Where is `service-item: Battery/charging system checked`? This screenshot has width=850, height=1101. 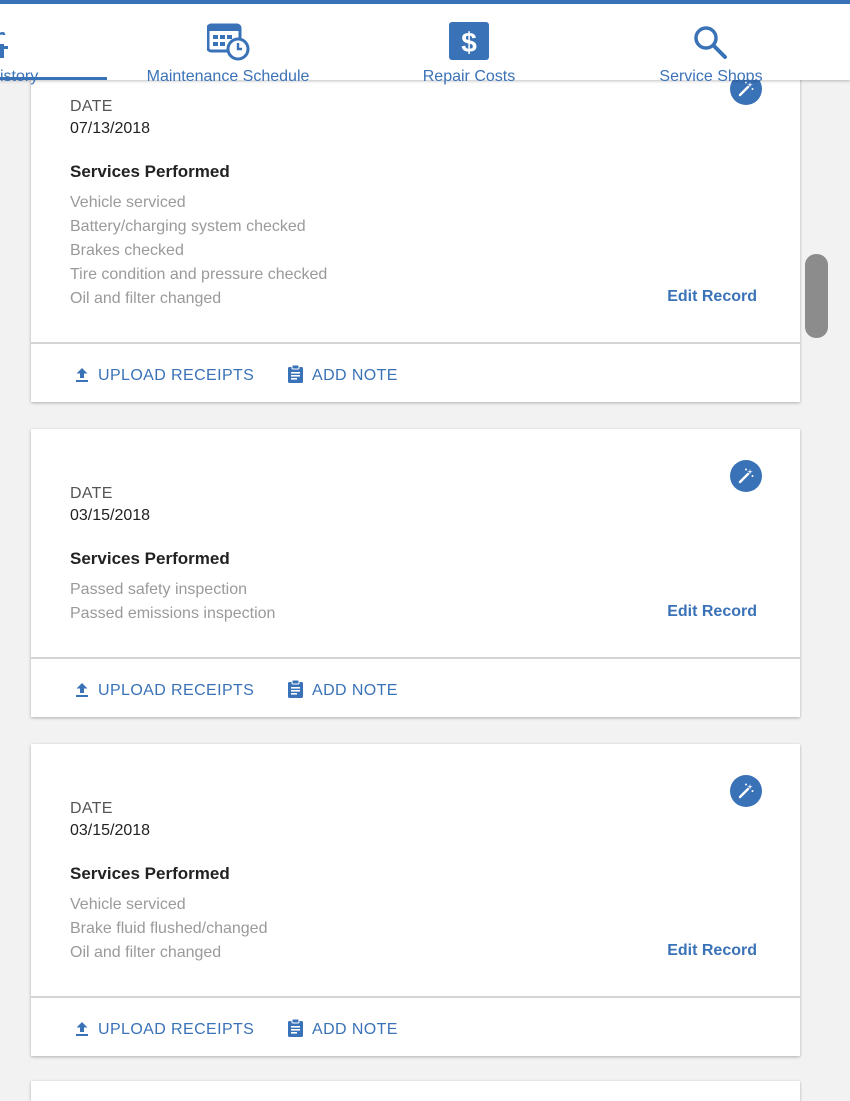 service-item: Battery/charging system checked is located at coordinates (188, 226).